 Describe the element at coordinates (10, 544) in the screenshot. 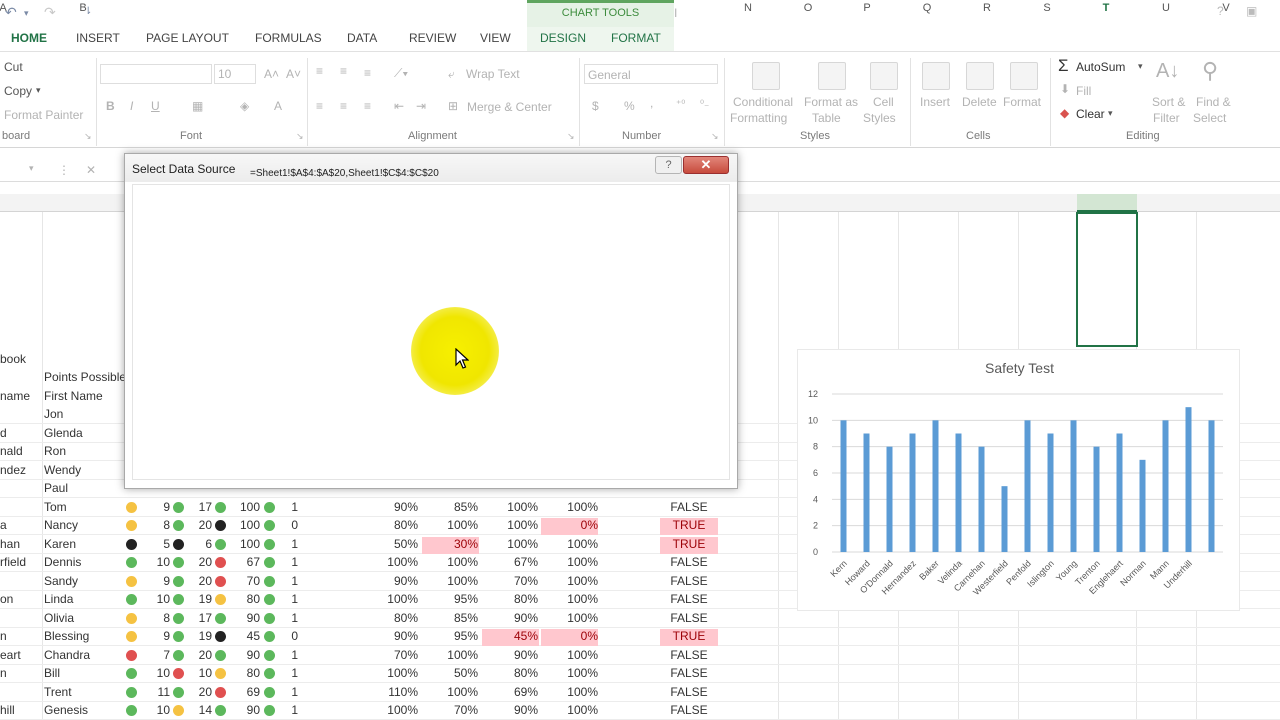

I see `cell-last-name: han` at that location.